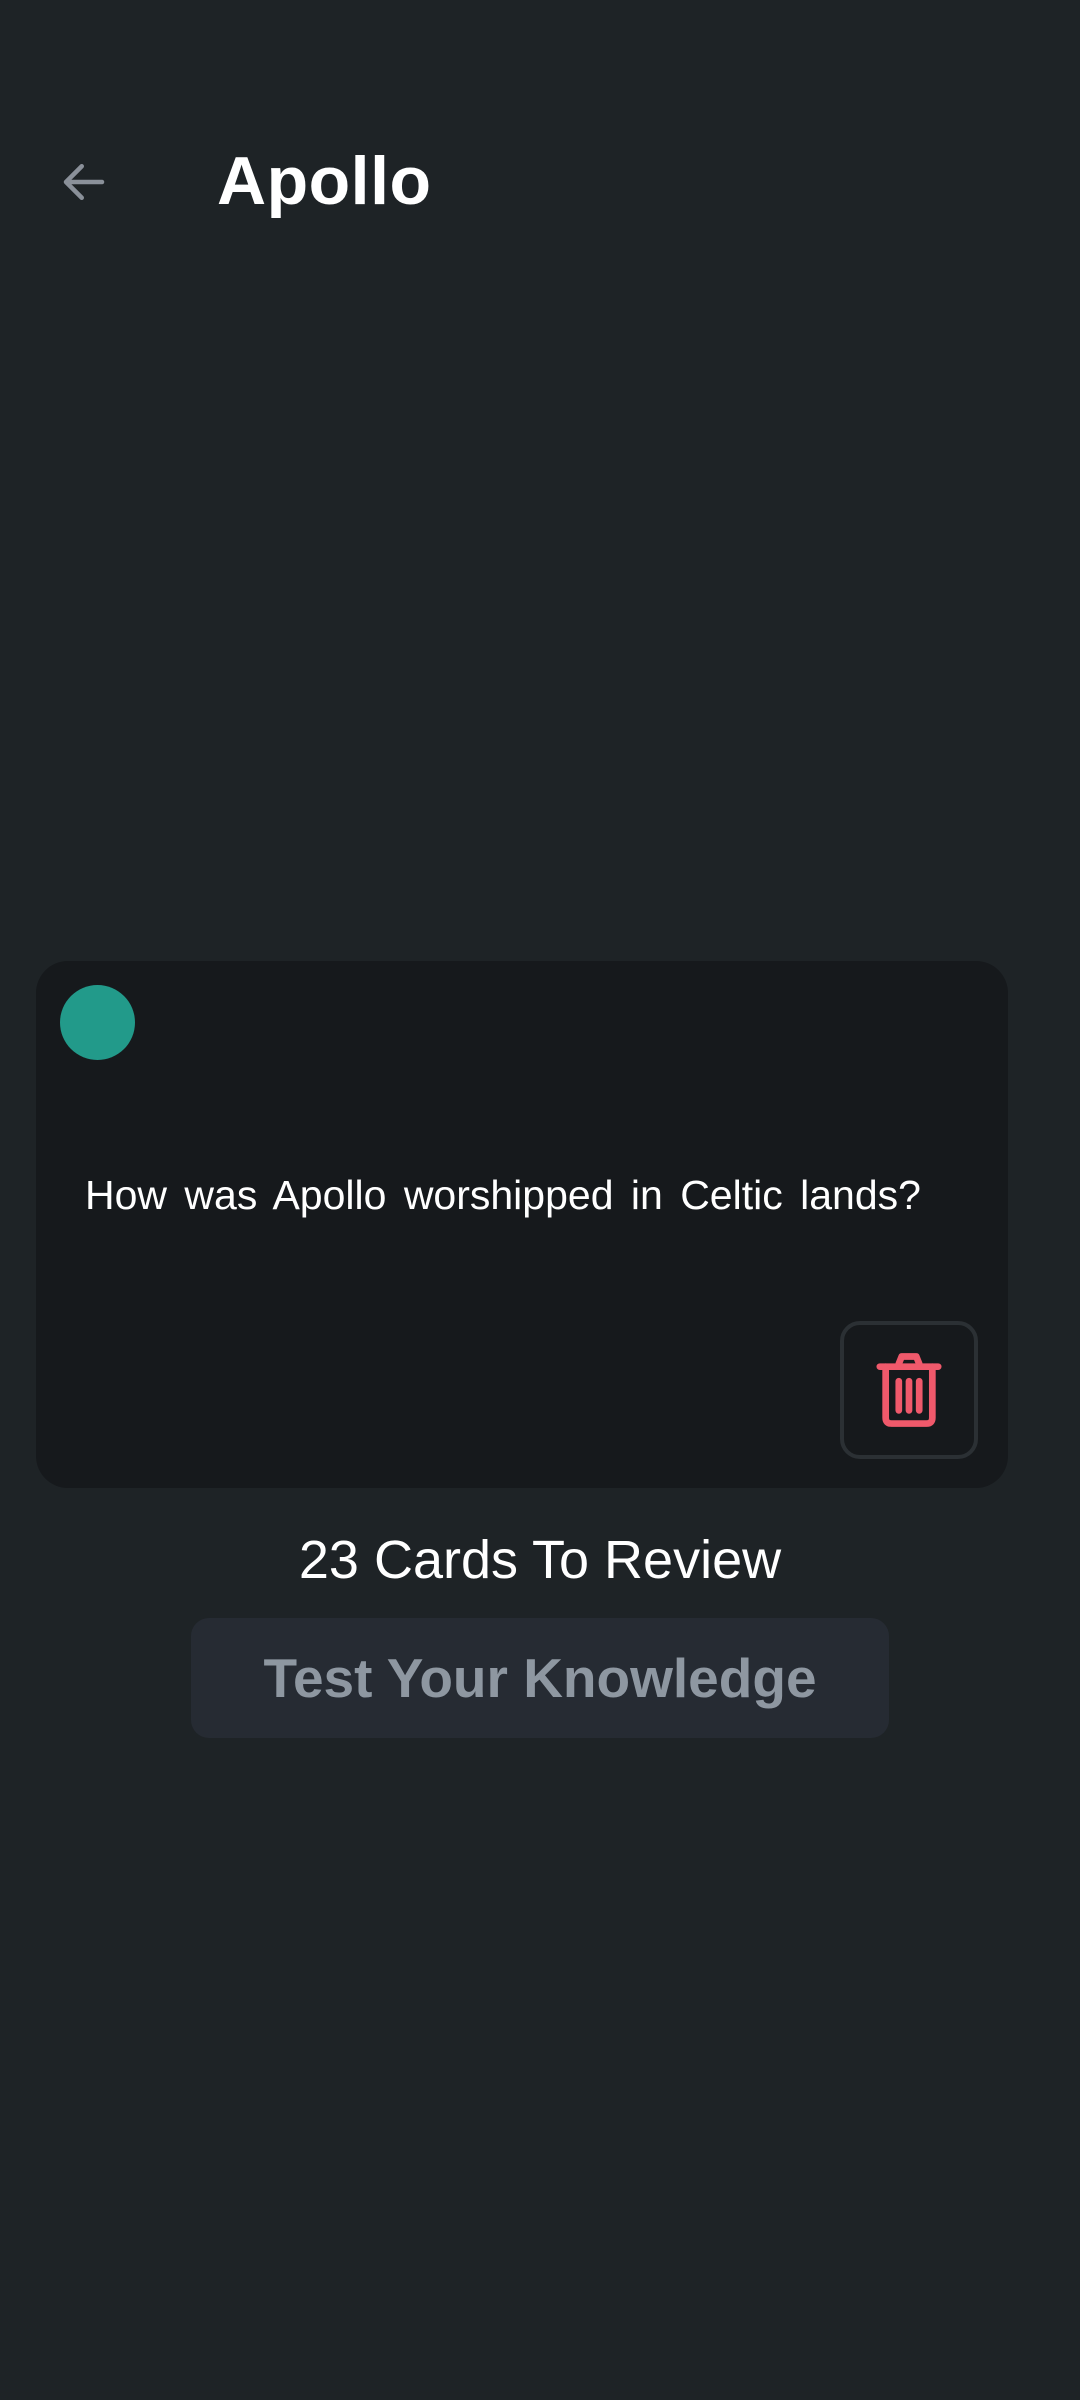 The width and height of the screenshot is (1080, 2400). I want to click on test-your-knowledge-button: Test Your Knowledge, so click(540, 1678).